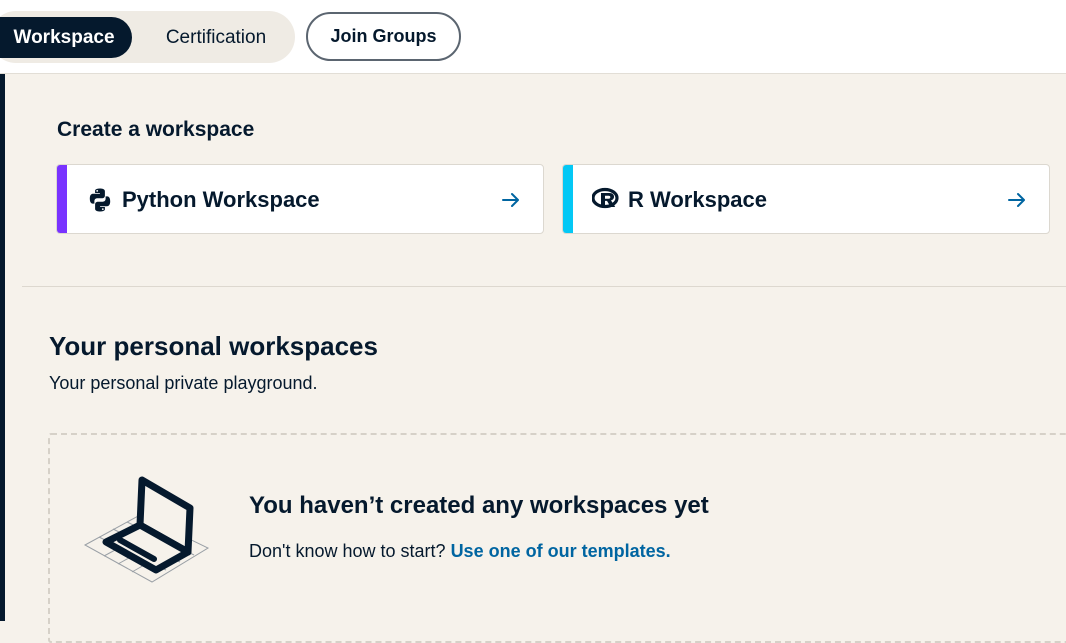 The width and height of the screenshot is (1066, 643). Describe the element at coordinates (183, 383) in the screenshot. I see `personal-workspaces-subtitle: Your personal private playground.` at that location.